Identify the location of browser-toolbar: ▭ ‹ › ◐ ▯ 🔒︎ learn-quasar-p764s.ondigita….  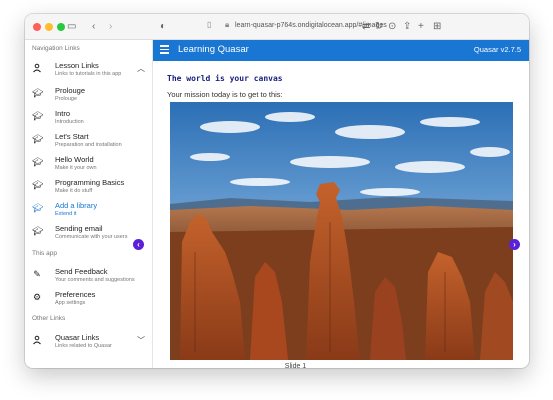
(277, 27).